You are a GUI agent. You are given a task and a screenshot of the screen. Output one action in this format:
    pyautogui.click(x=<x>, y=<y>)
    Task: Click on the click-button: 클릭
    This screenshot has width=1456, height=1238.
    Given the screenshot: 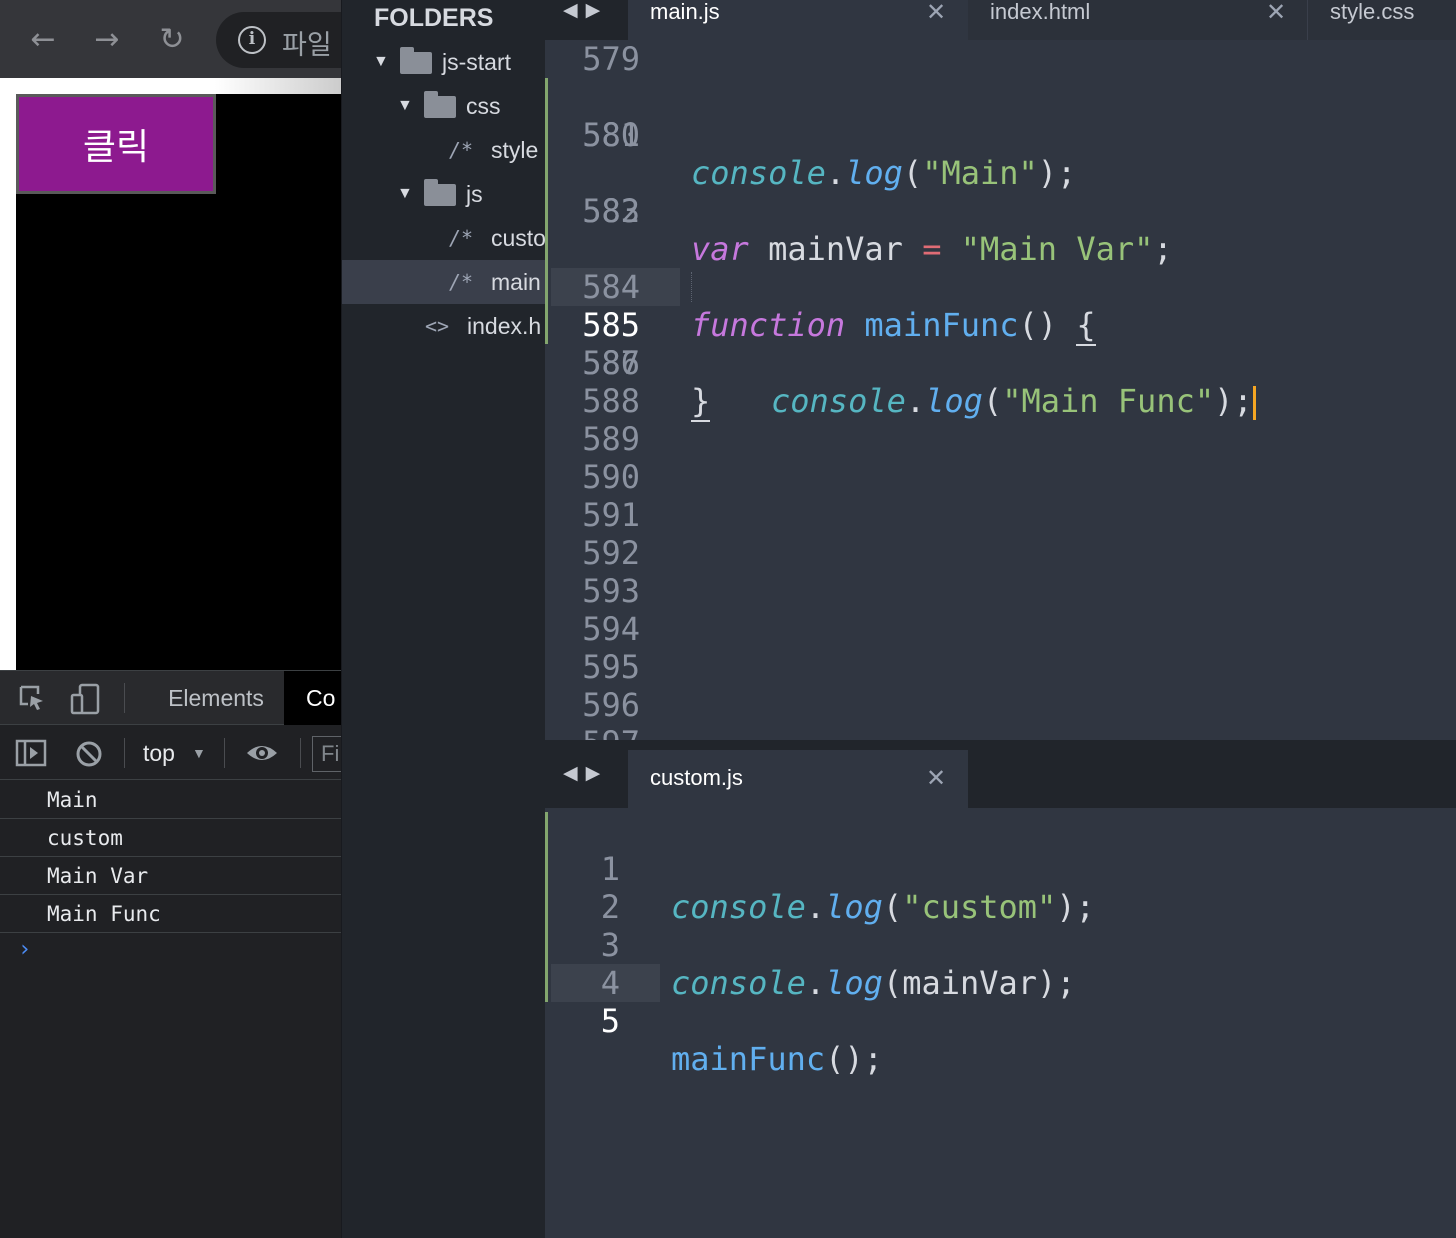 What is the action you would take?
    pyautogui.click(x=116, y=144)
    